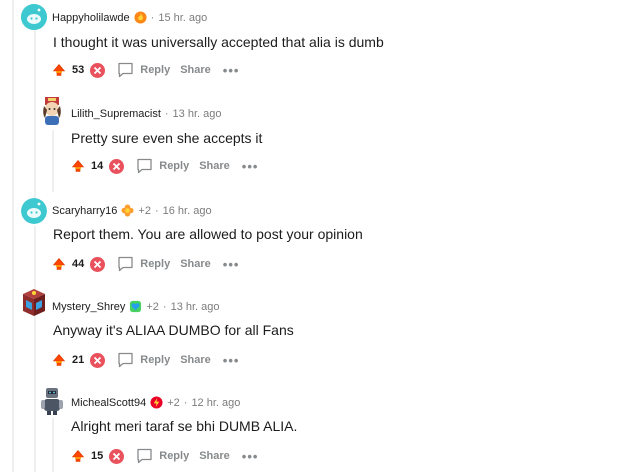  What do you see at coordinates (88, 307) in the screenshot?
I see `username-link: Mystery_Shrey` at bounding box center [88, 307].